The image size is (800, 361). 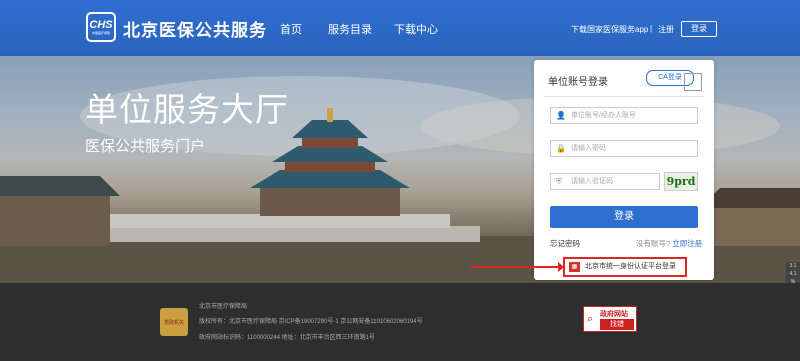 I want to click on divider, so click(x=624, y=96).